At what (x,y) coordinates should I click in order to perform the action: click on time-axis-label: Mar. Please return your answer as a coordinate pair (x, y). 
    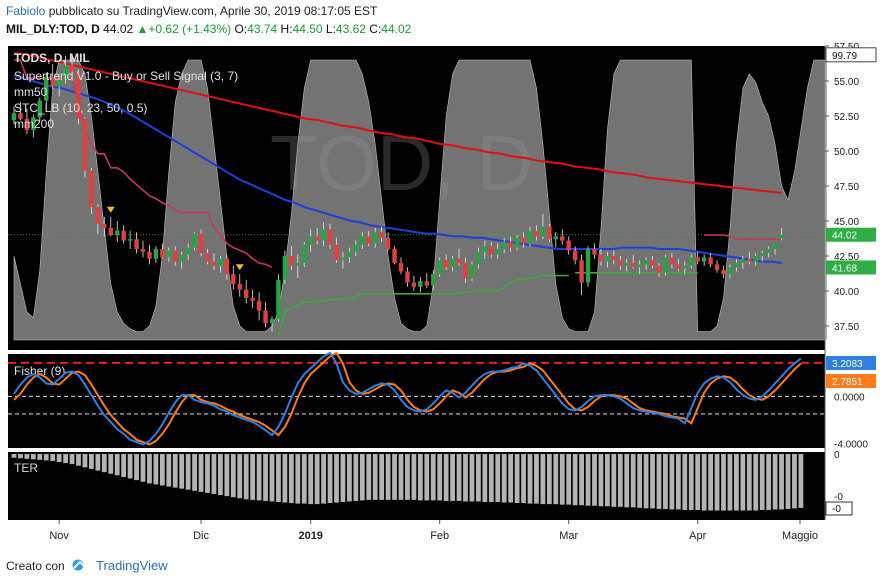
    Looking at the image, I should click on (568, 536).